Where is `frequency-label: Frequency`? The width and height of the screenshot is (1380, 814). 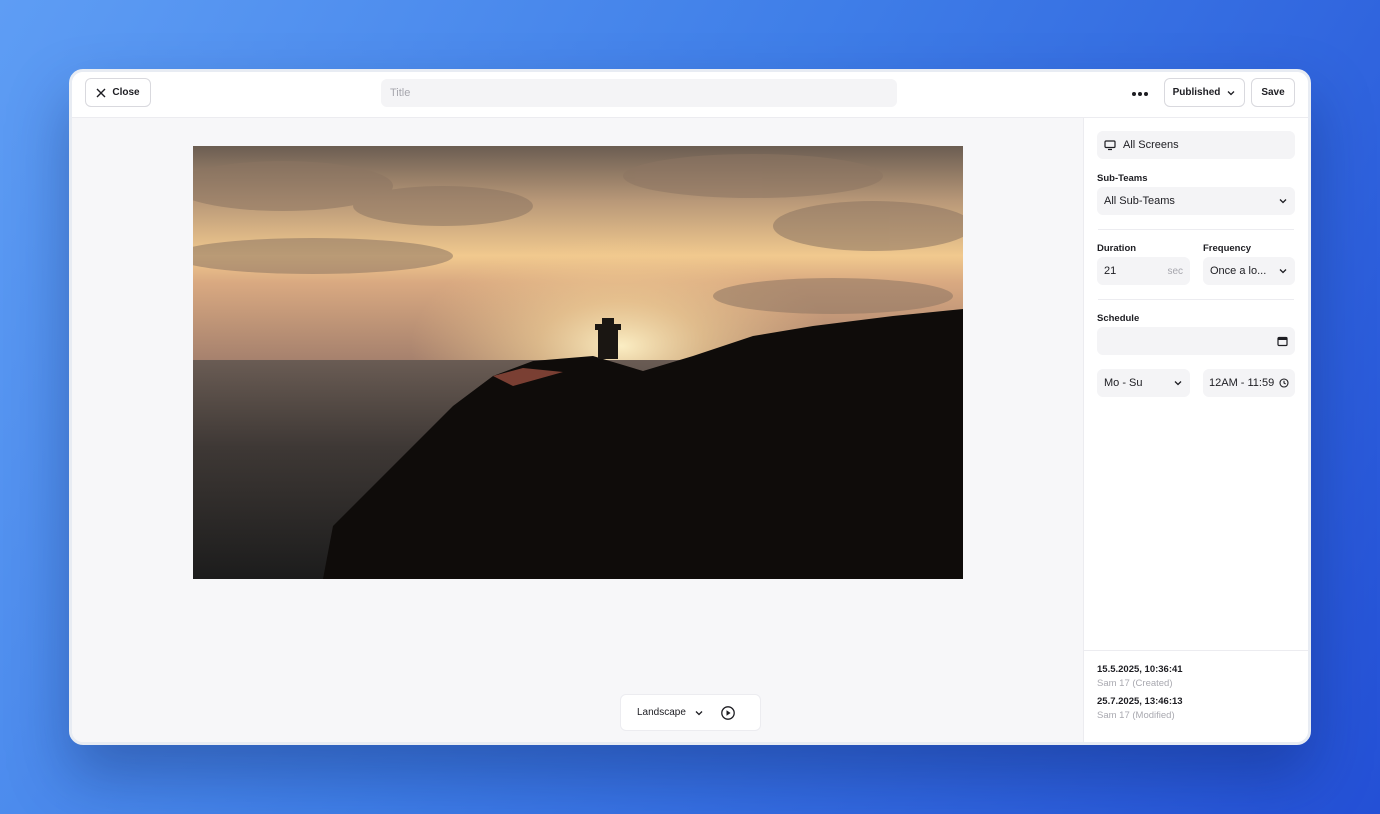 frequency-label: Frequency is located at coordinates (1227, 248).